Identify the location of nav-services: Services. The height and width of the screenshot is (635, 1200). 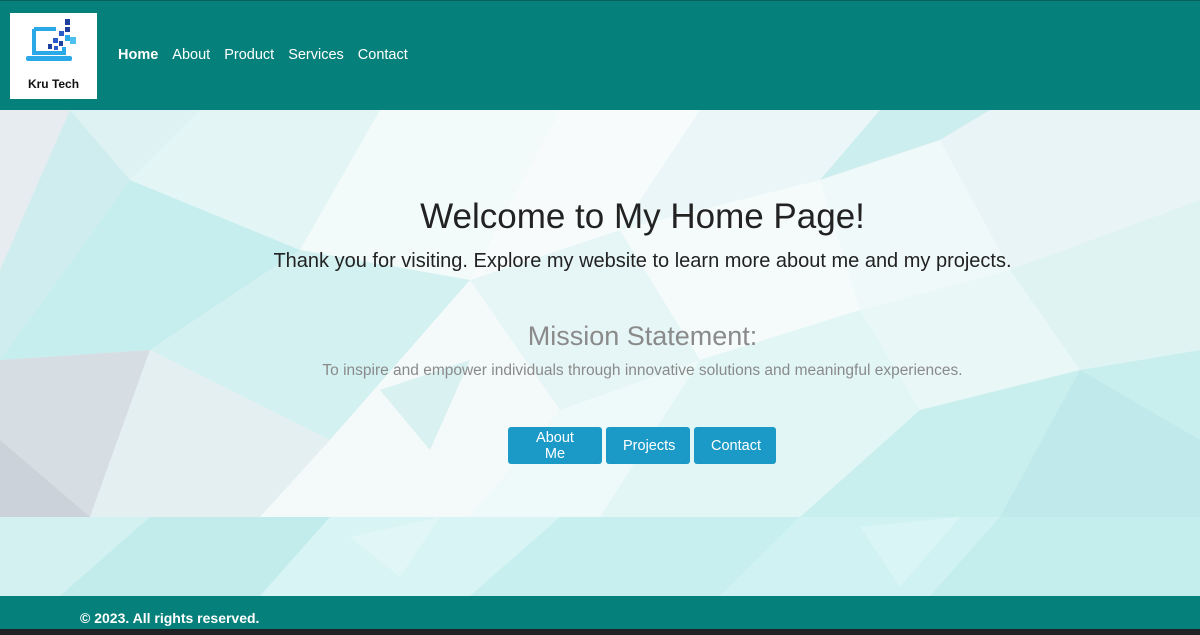
(316, 55).